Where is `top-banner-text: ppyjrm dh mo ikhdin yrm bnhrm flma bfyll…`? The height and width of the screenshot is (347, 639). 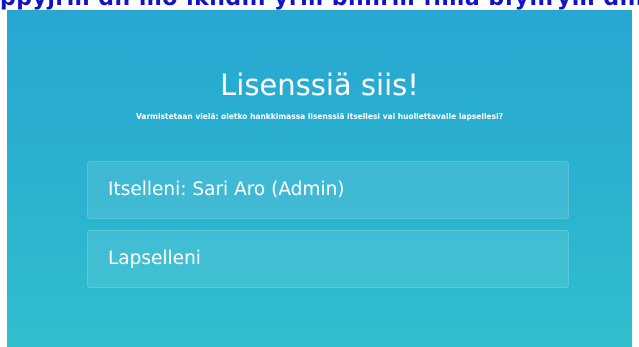
top-banner-text: ppyjrm dh mo ikhdin yrm bnhrm flma bfyll… is located at coordinates (319, 5).